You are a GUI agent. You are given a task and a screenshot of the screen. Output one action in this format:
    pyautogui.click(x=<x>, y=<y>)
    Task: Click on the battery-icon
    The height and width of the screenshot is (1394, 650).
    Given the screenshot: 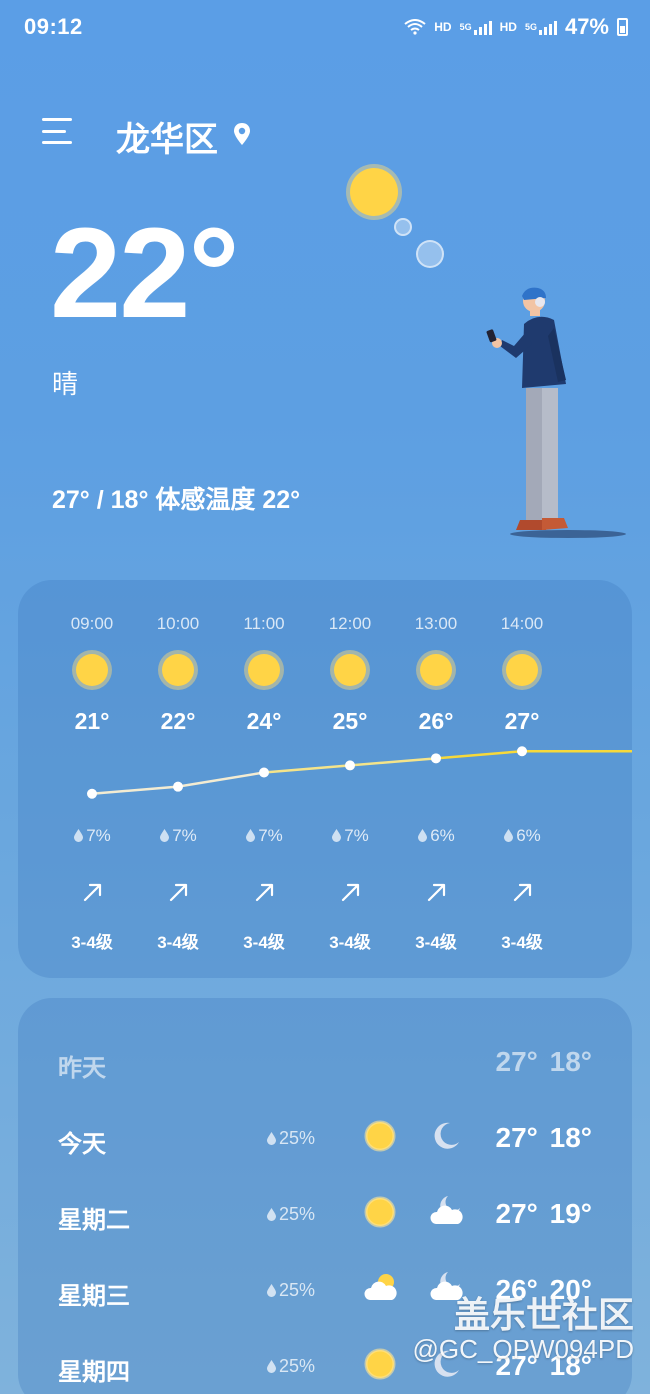 What is the action you would take?
    pyautogui.click(x=622, y=27)
    